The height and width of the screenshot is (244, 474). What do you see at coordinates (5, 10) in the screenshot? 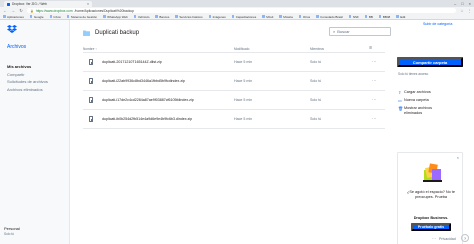
I see `back-icon: ←` at bounding box center [5, 10].